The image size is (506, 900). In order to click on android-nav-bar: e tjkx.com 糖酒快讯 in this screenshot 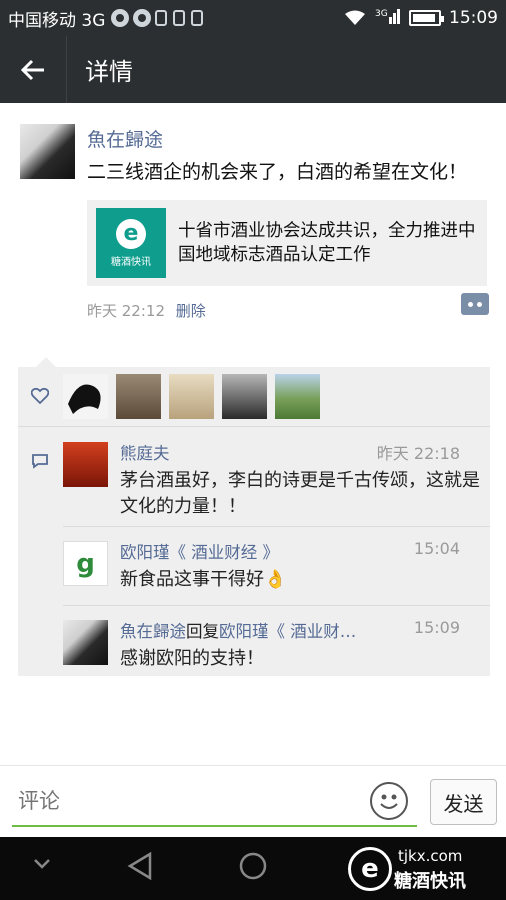, I will do `click(253, 868)`.